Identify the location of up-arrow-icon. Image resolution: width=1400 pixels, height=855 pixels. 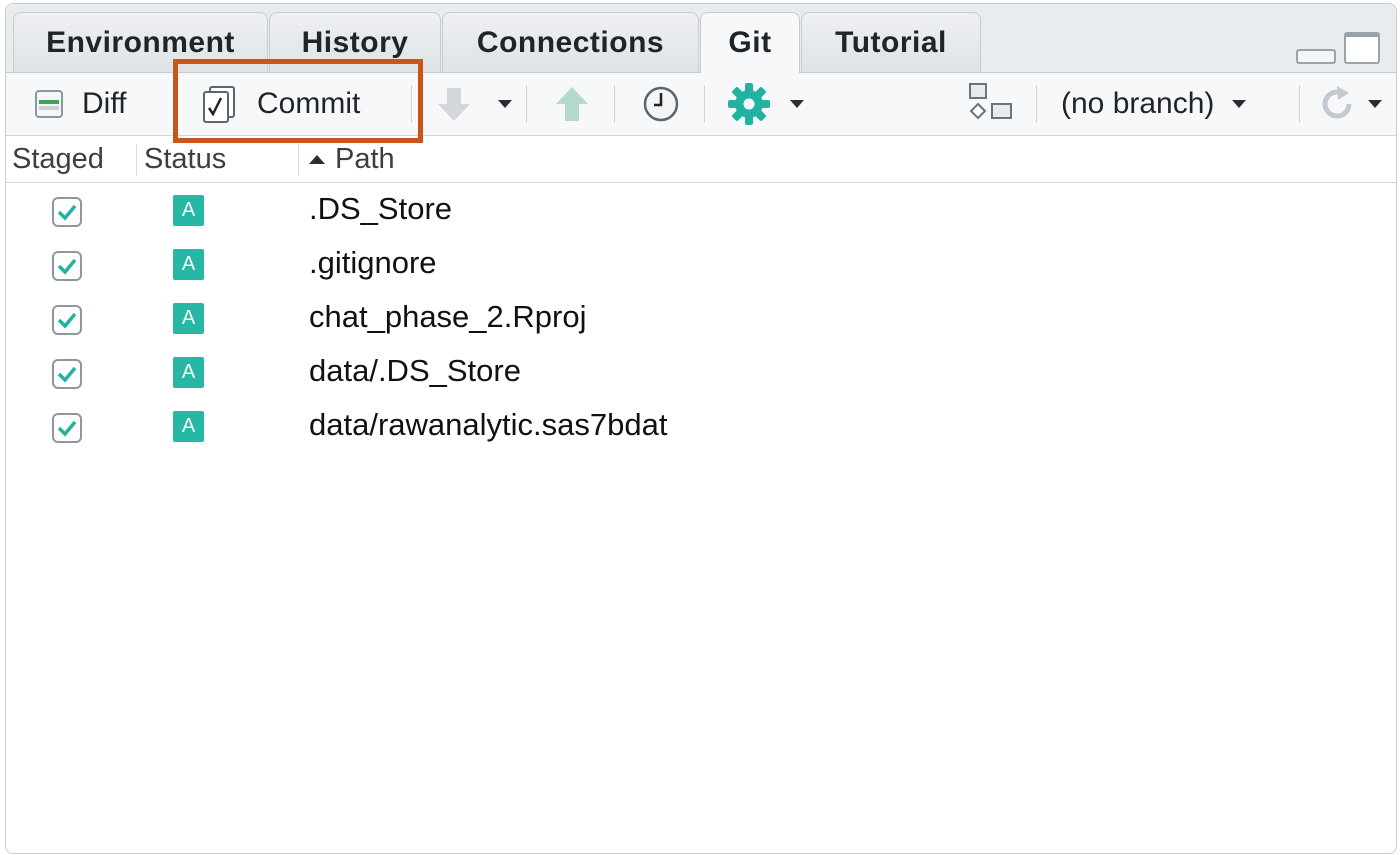
(572, 104).